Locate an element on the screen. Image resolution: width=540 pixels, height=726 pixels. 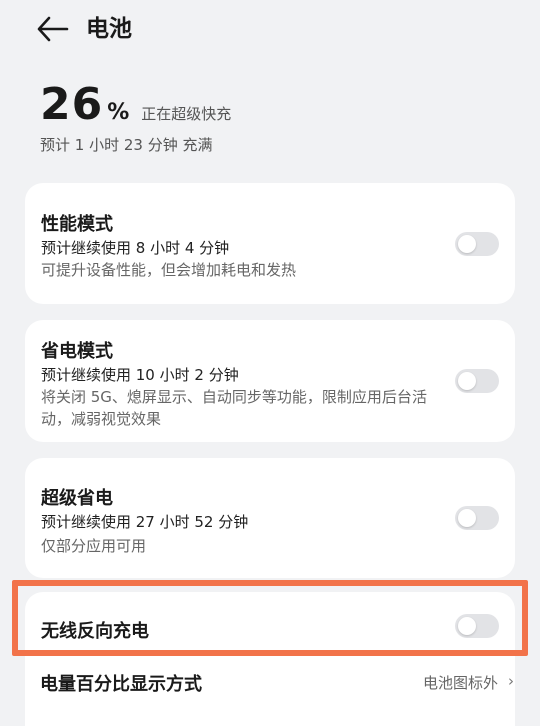
reverse-charging-toggle is located at coordinates (477, 626).